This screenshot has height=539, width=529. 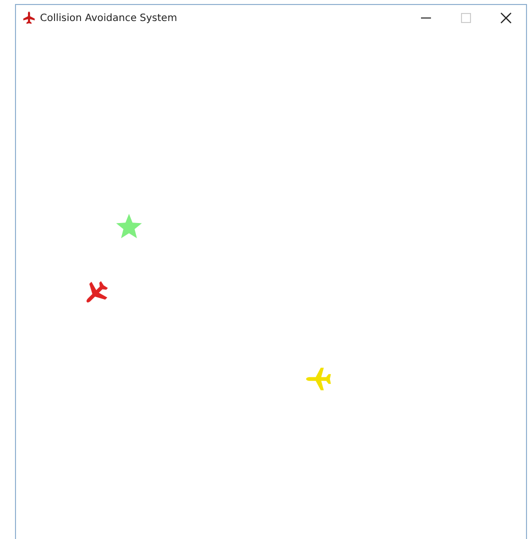 I want to click on airplane-icon, so click(x=29, y=18).